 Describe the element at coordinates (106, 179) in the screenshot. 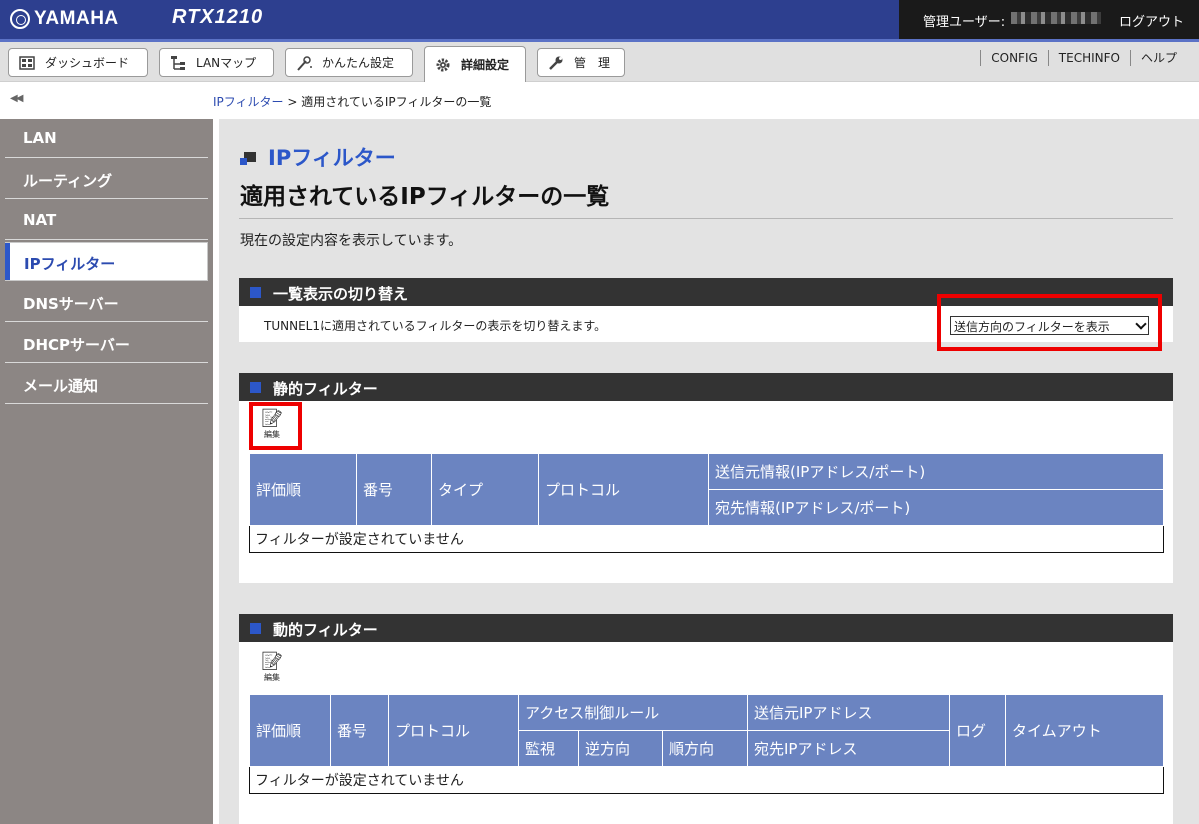

I see `sidebar-item-routing: ルーティング` at that location.